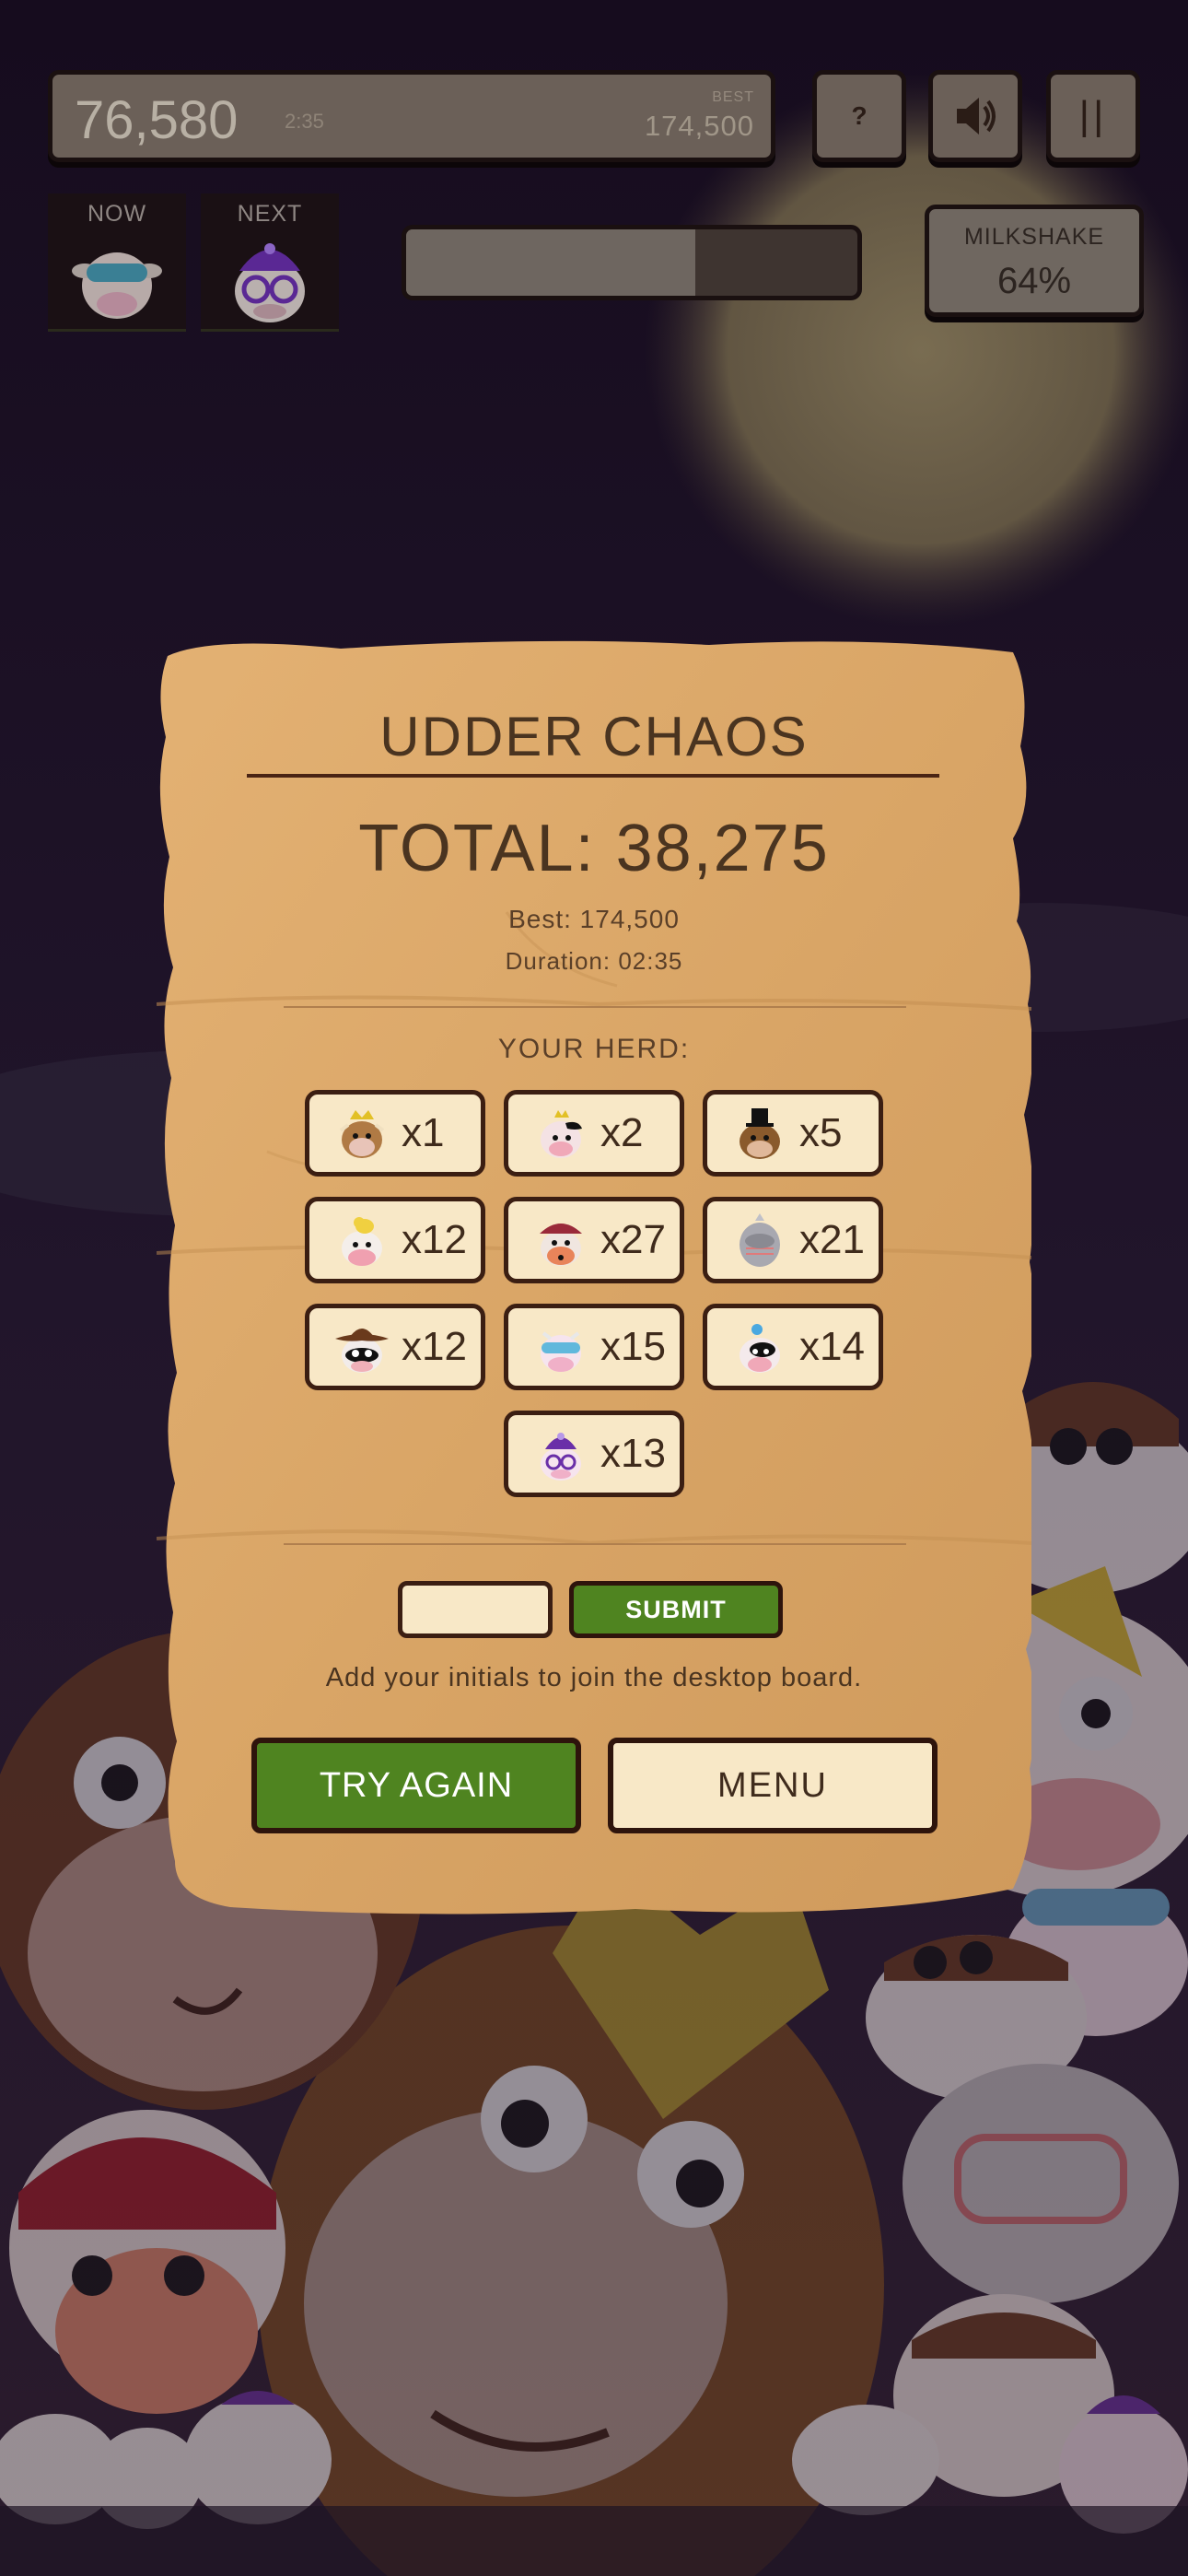  I want to click on milkshake-meter: MILKSHAKE 64%, so click(1034, 261).